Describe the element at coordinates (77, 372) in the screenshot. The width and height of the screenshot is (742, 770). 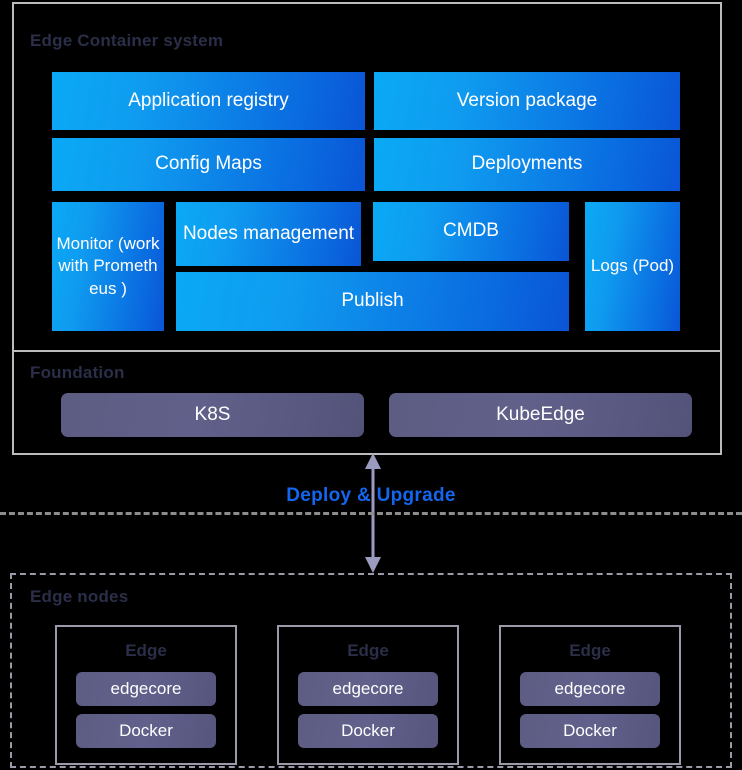
I see `foundation-title: Foundation` at that location.